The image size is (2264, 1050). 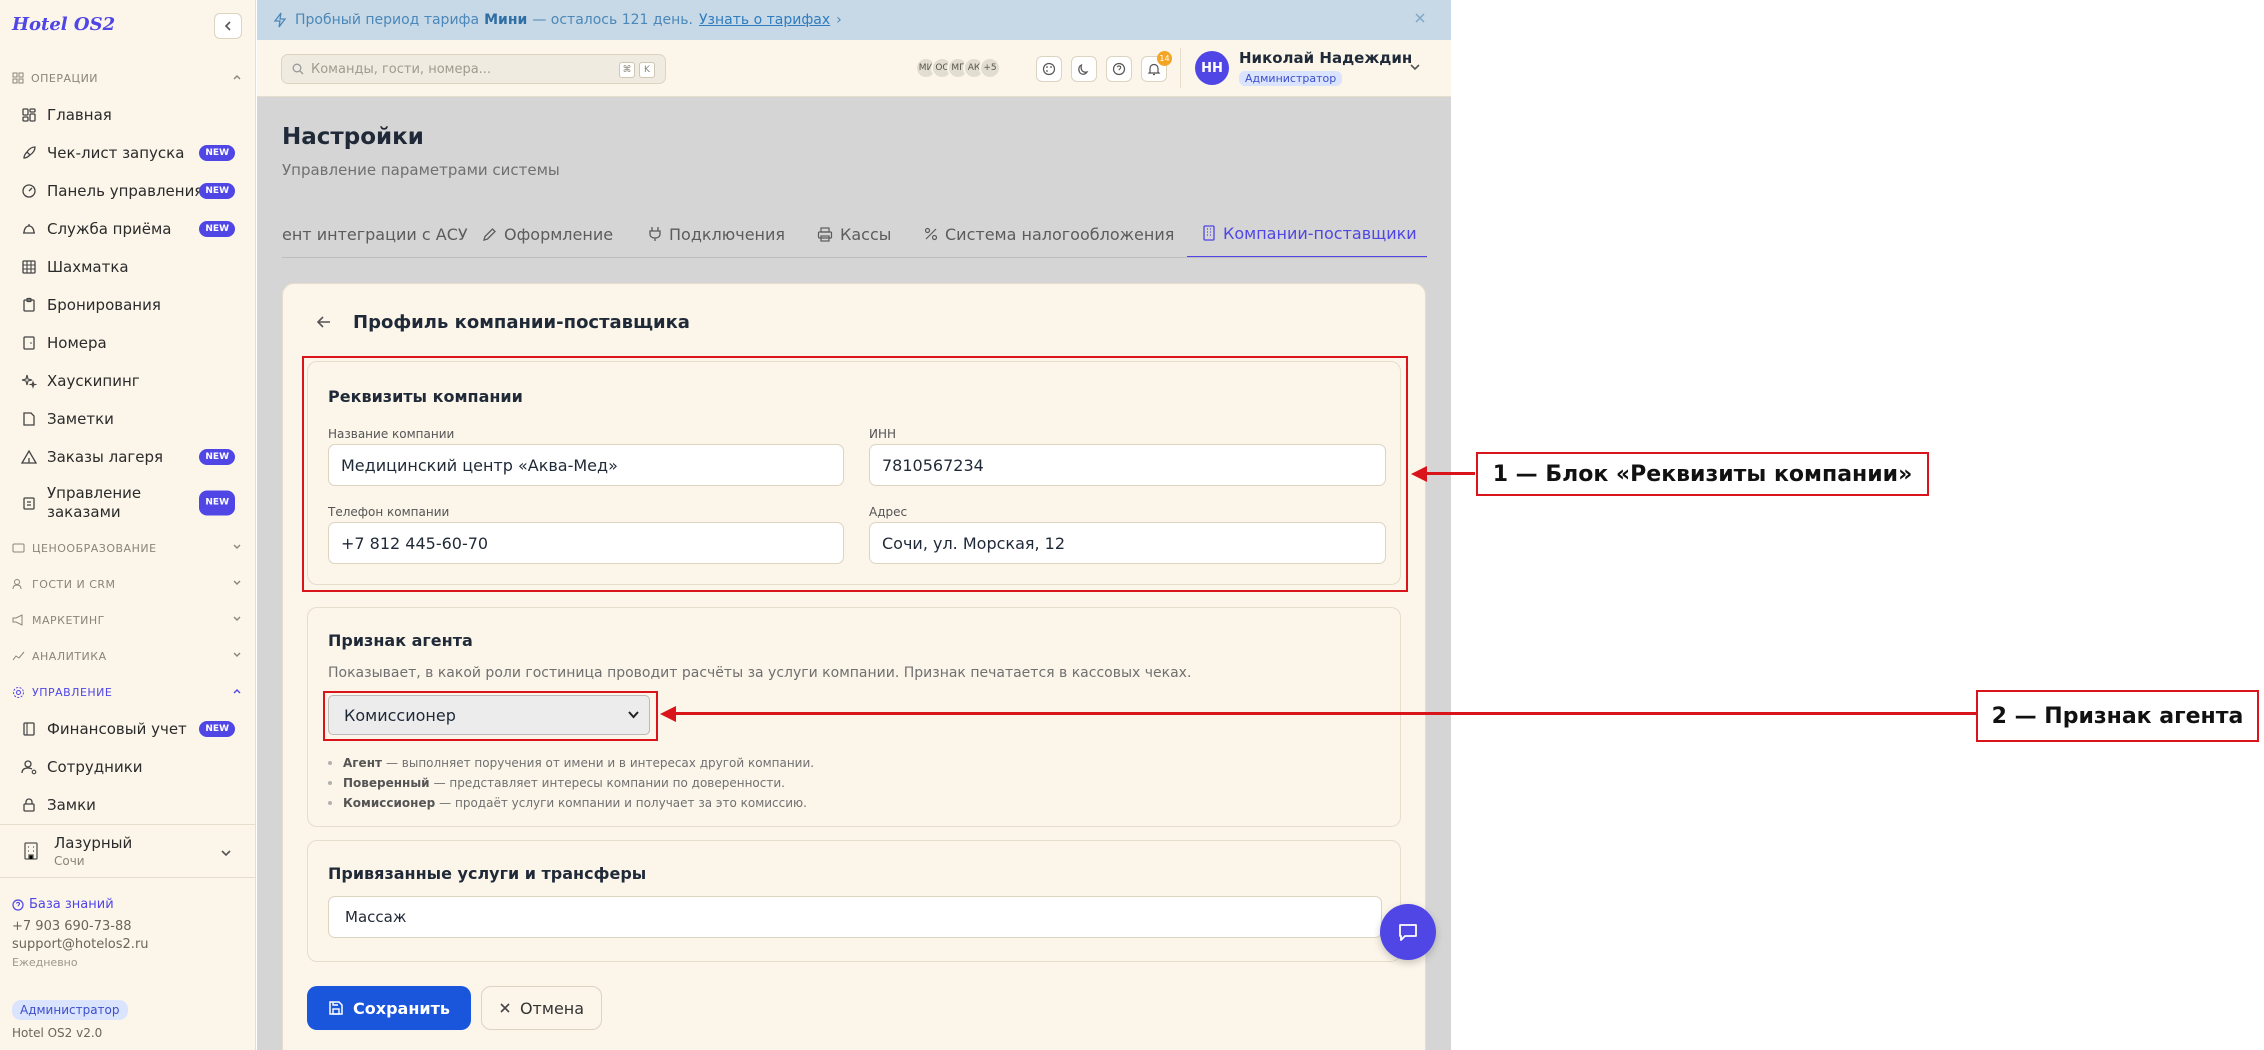 What do you see at coordinates (1049, 233) in the screenshot?
I see `tab-tax-system: Система налогообложения` at bounding box center [1049, 233].